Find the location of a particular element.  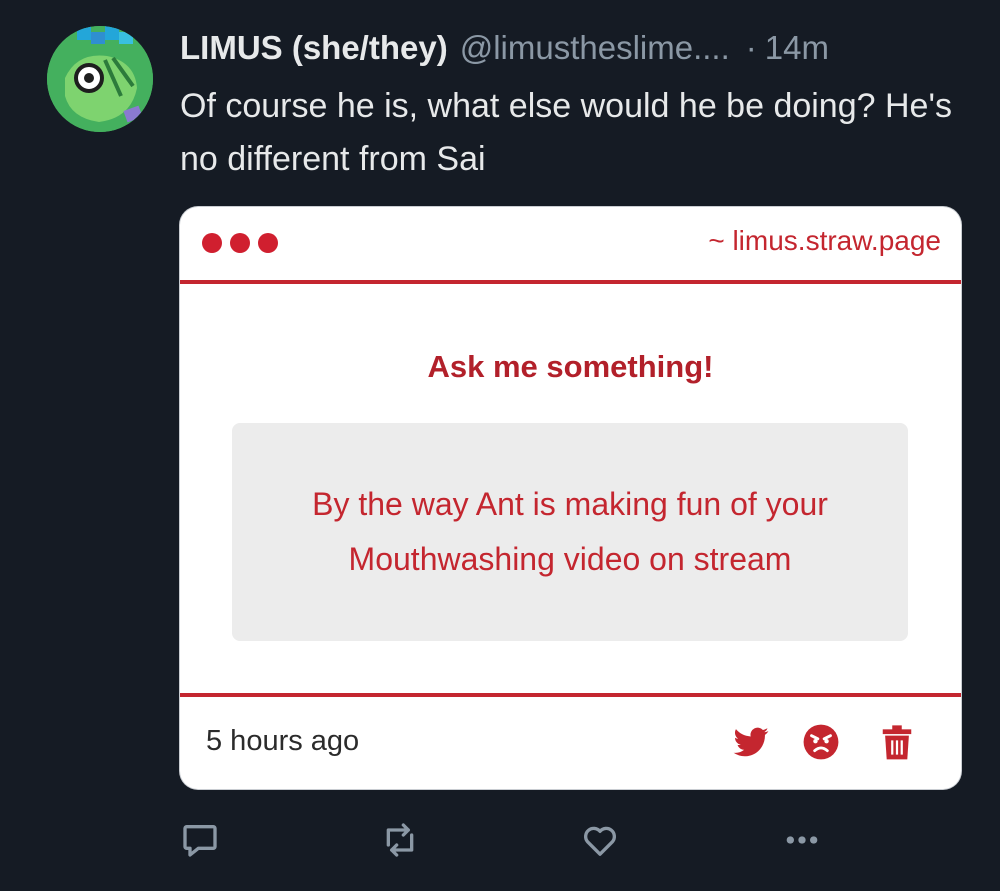

top-divider is located at coordinates (570, 282).